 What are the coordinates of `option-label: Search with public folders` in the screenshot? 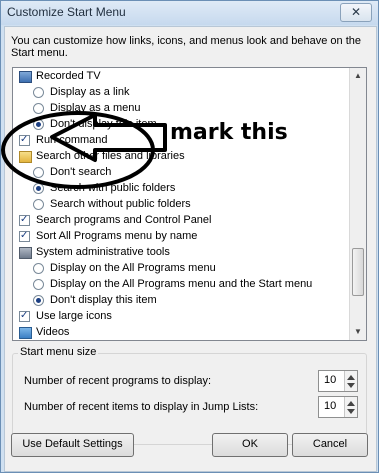 It's located at (113, 188).